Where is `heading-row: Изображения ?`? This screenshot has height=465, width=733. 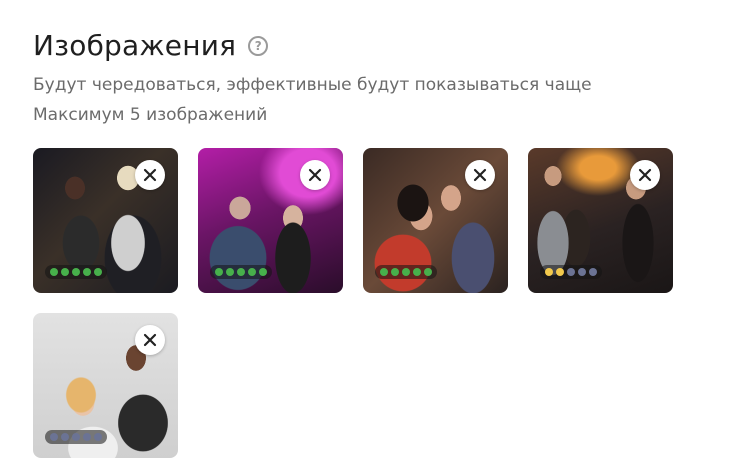
heading-row: Изображения ? is located at coordinates (151, 46).